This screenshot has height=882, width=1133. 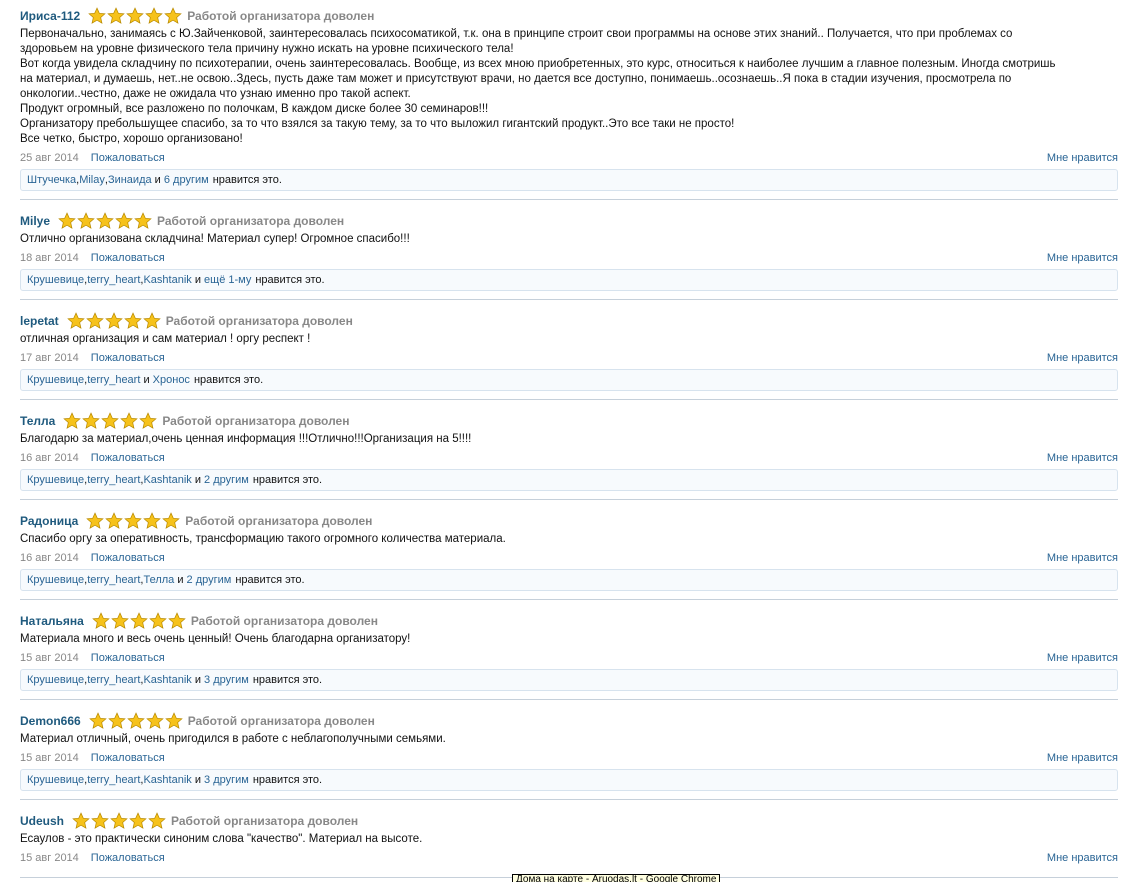 What do you see at coordinates (49, 158) in the screenshot?
I see `review-date: 25 авг 2014` at bounding box center [49, 158].